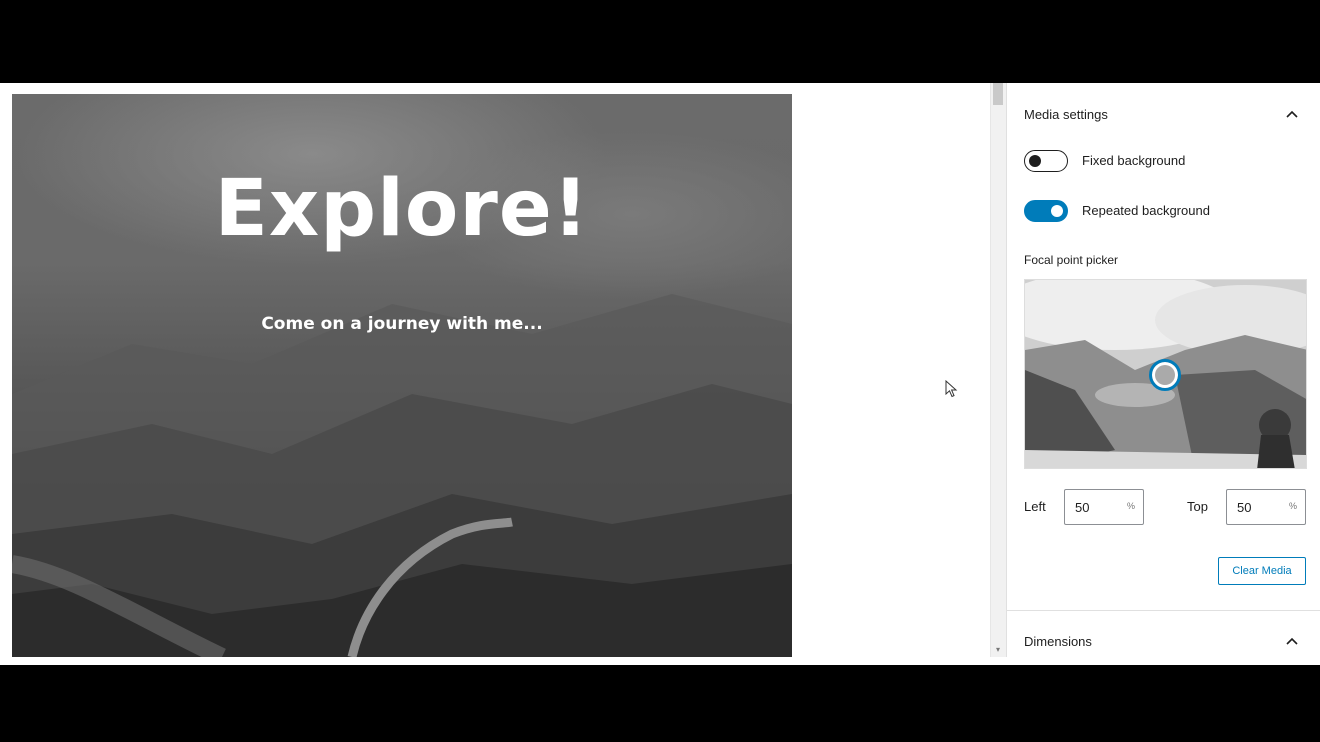 This screenshot has height=742, width=1320. I want to click on repeated-background-toggle, so click(1046, 211).